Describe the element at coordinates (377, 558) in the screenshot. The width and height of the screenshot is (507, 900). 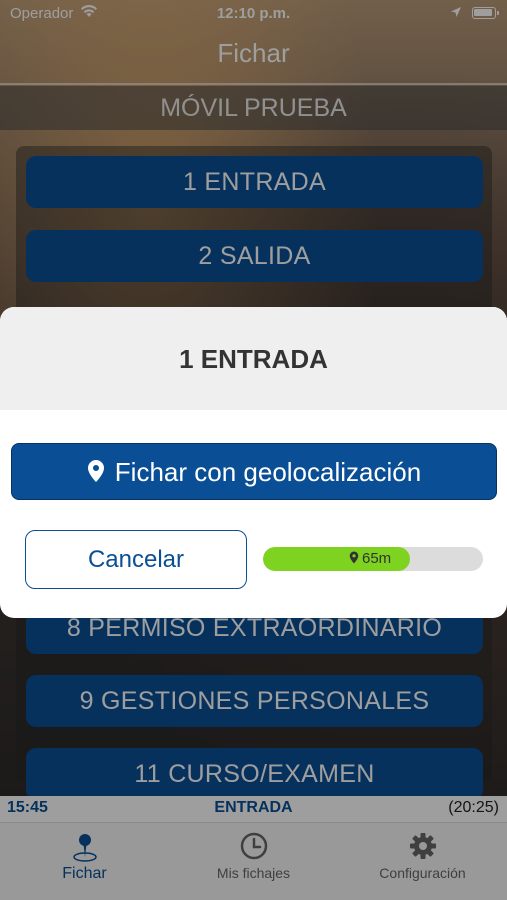
I see `gps-precision-value: 65m` at that location.